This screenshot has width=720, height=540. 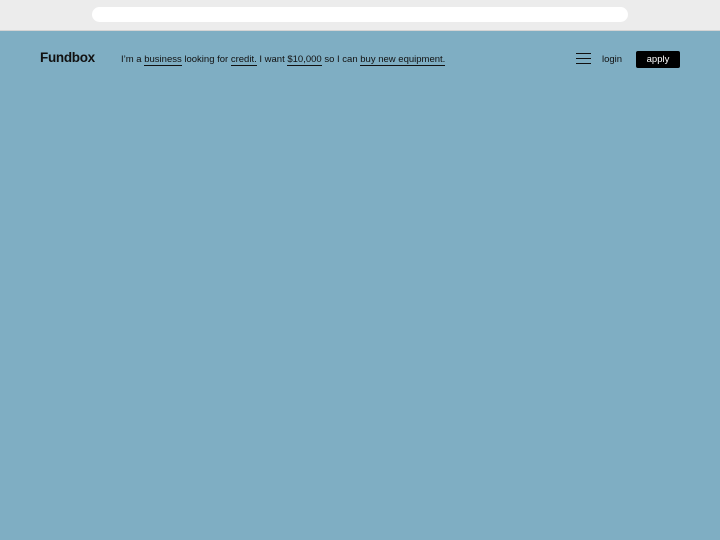 What do you see at coordinates (658, 59) in the screenshot?
I see `apply-button: apply` at bounding box center [658, 59].